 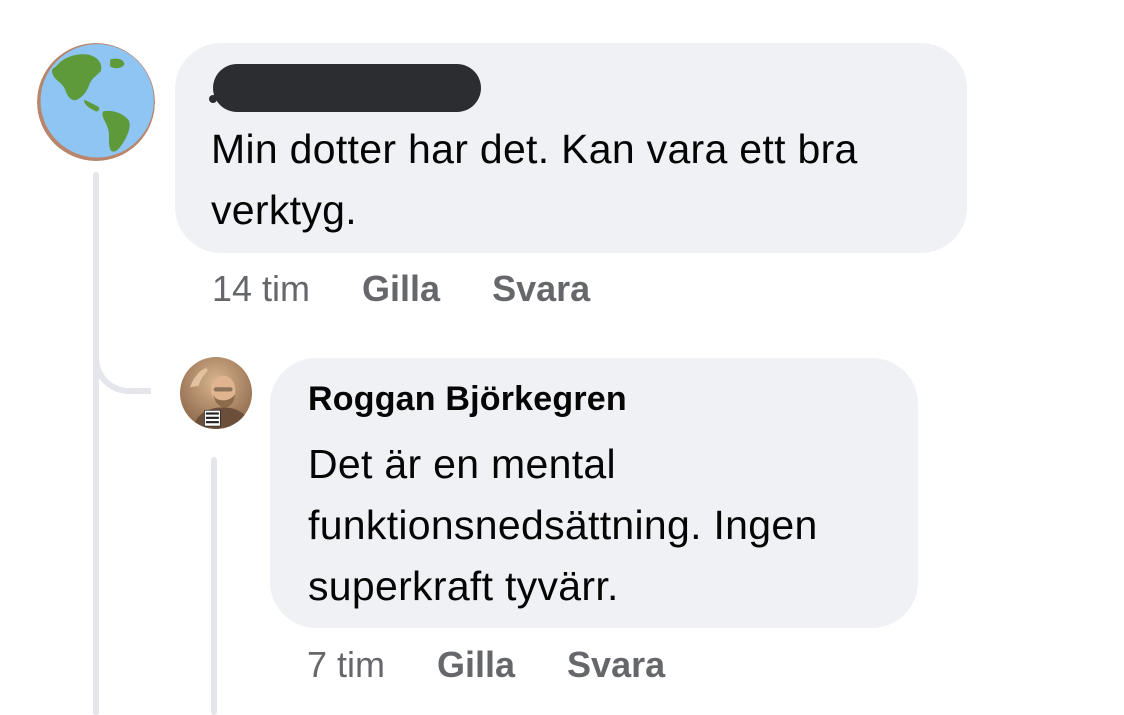 I want to click on reply-button: Svara, so click(x=541, y=289).